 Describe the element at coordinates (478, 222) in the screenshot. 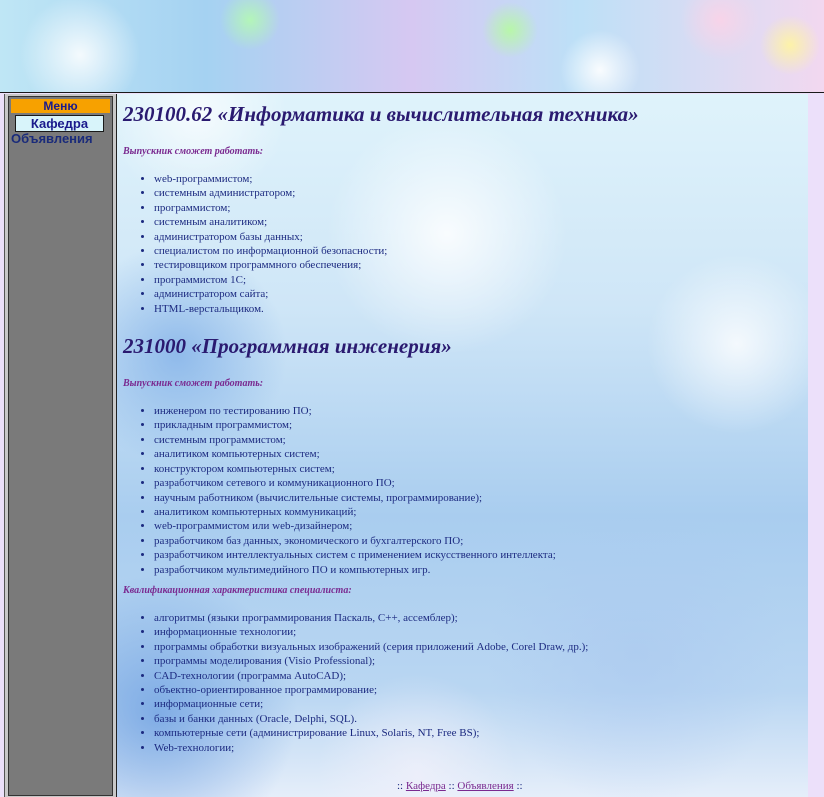

I see `list-item: системным аналитиком;` at that location.